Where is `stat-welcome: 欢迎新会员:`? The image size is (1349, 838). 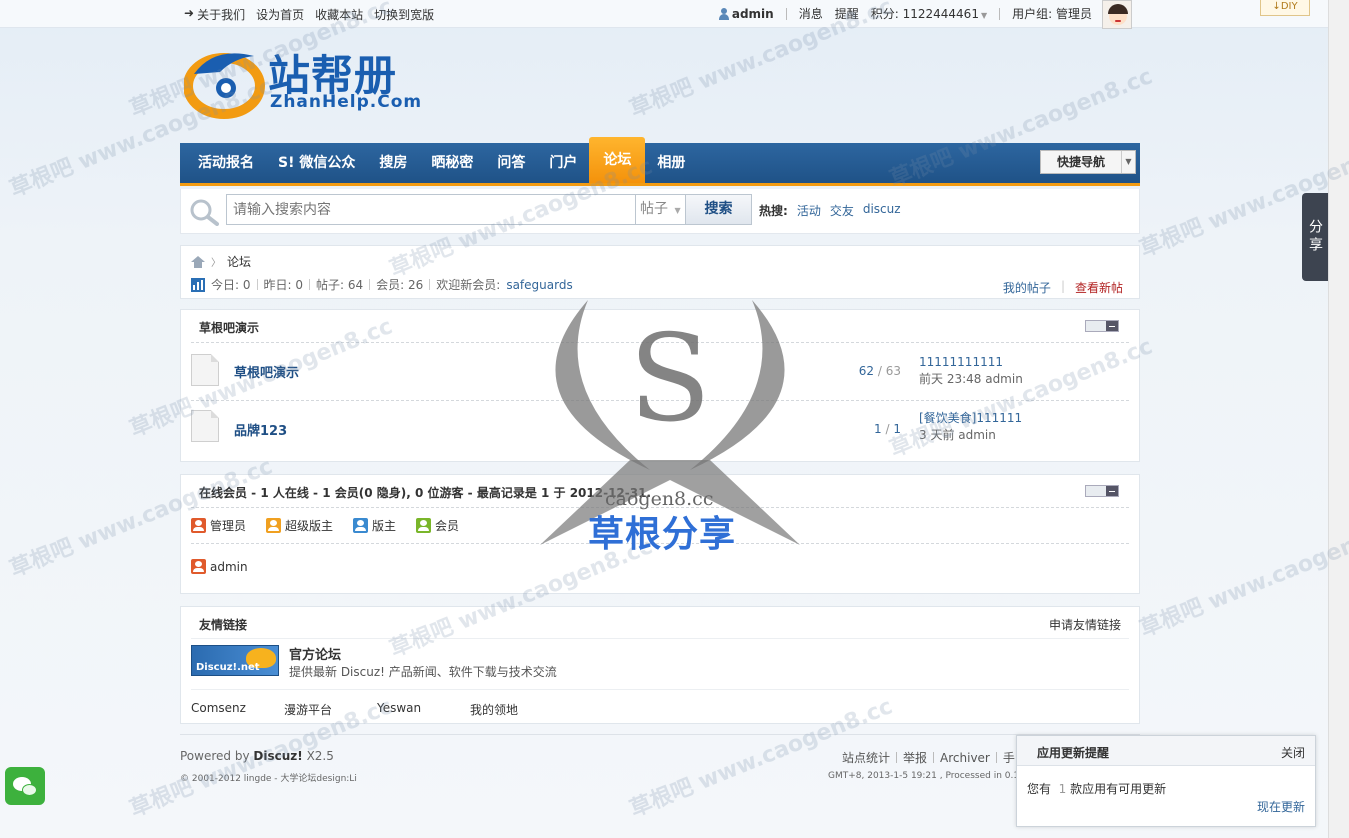 stat-welcome: 欢迎新会员: is located at coordinates (468, 285).